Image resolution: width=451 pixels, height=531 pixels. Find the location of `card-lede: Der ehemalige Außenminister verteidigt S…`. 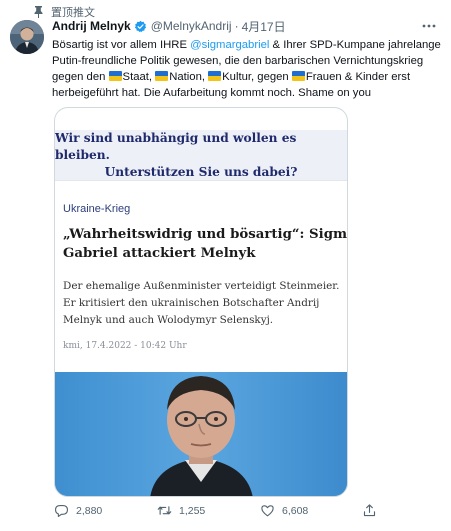

card-lede: Der ehemalige Außenminister verteidigt S… is located at coordinates (203, 303).